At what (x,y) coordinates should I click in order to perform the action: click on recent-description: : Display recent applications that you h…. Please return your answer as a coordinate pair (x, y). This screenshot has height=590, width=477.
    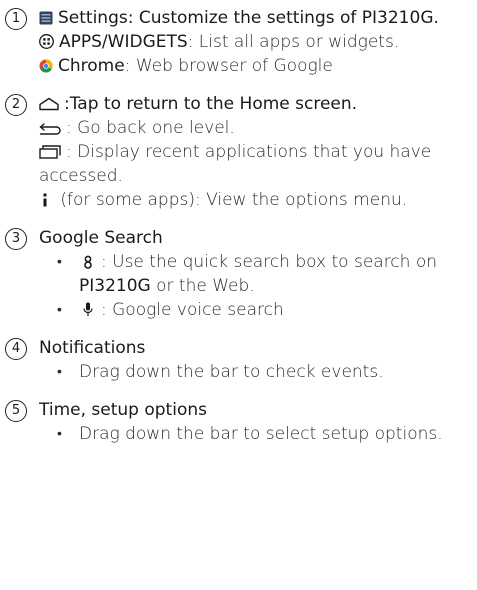
    Looking at the image, I should click on (235, 164).